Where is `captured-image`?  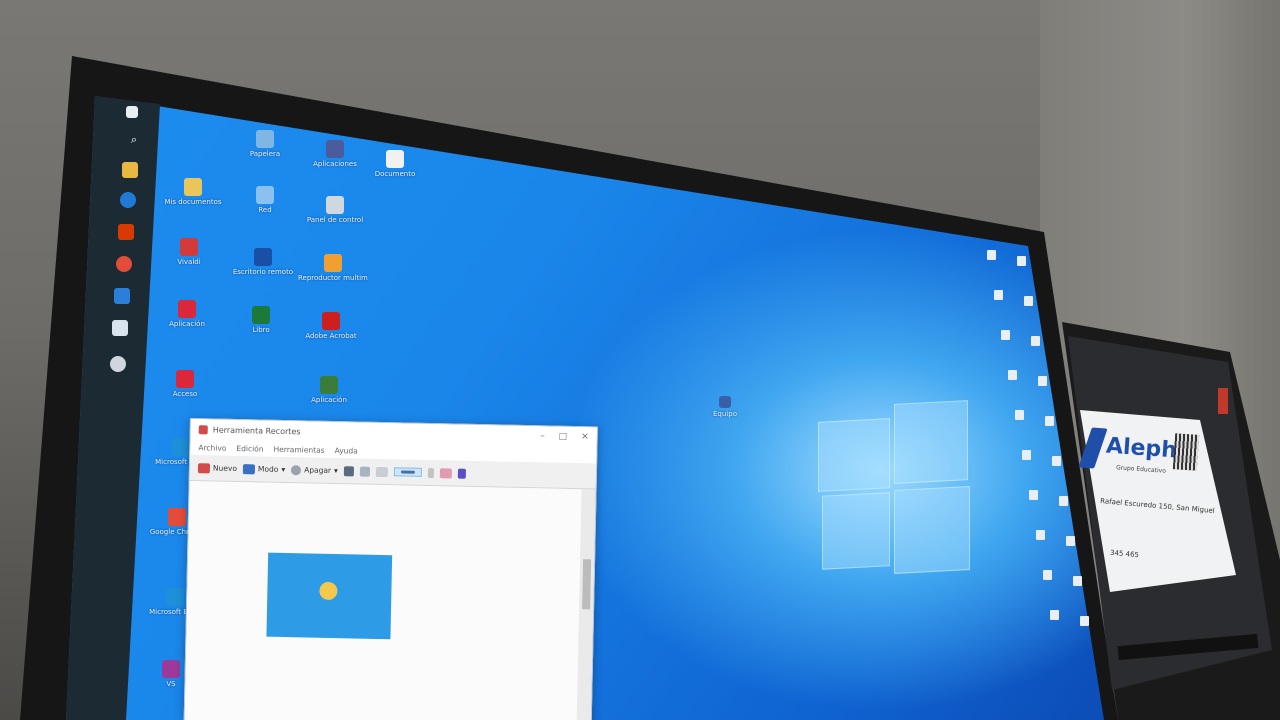 captured-image is located at coordinates (329, 596).